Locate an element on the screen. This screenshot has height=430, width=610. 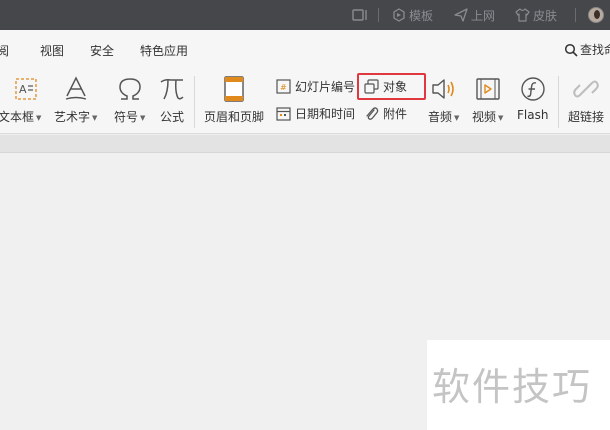
audio-label: 音频 is located at coordinates (440, 117).